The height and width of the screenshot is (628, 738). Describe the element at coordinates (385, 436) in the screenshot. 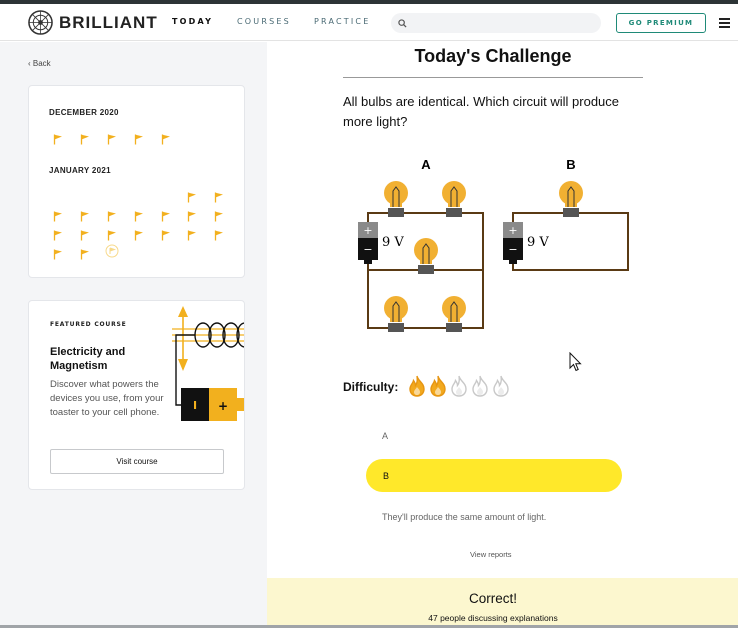

I see `answer-option-a: A` at that location.